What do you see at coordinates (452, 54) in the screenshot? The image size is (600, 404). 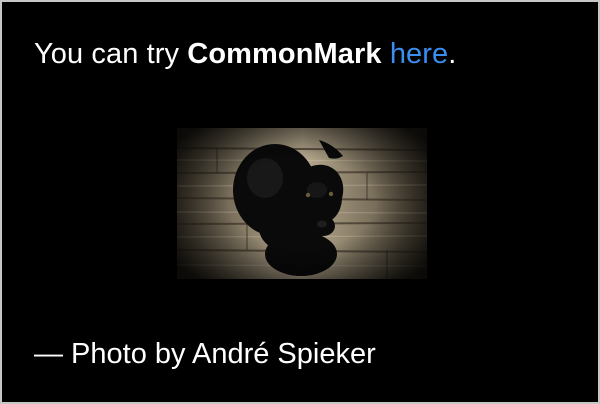 I see `intro-suffix: .` at bounding box center [452, 54].